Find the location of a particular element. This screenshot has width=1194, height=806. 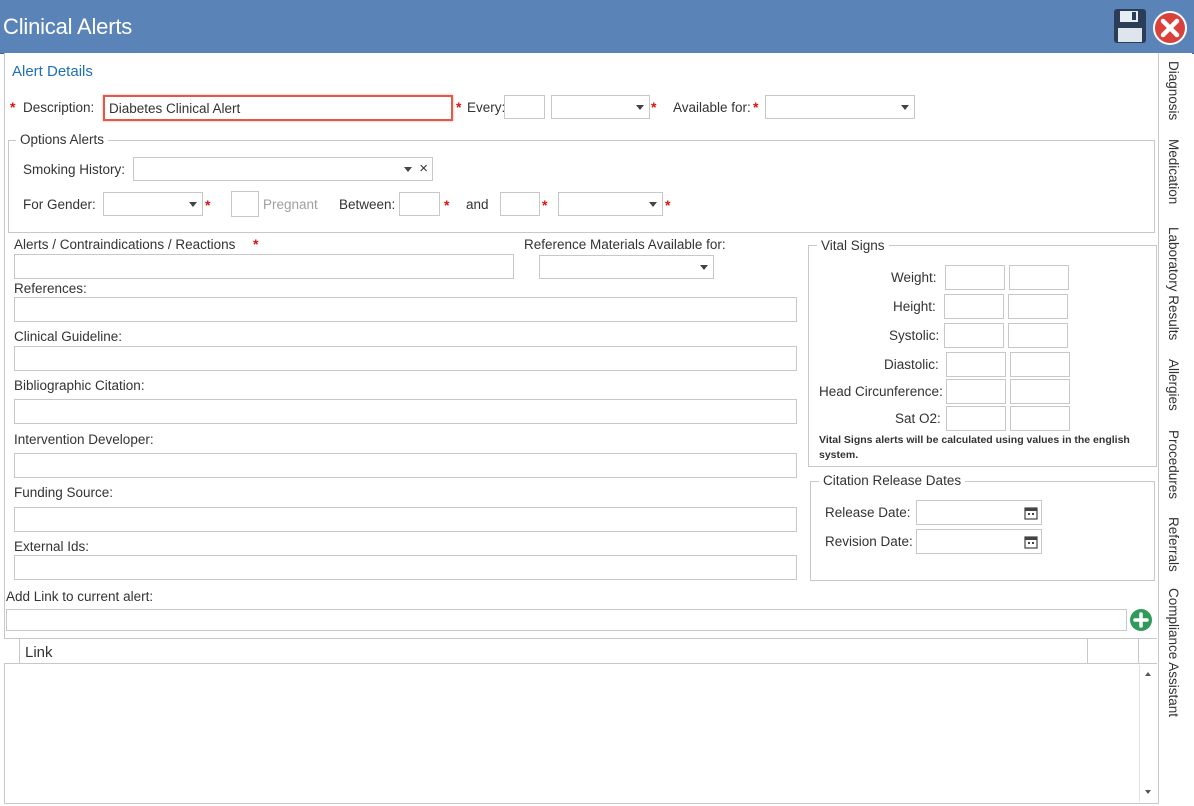

intervention-input is located at coordinates (405, 465).